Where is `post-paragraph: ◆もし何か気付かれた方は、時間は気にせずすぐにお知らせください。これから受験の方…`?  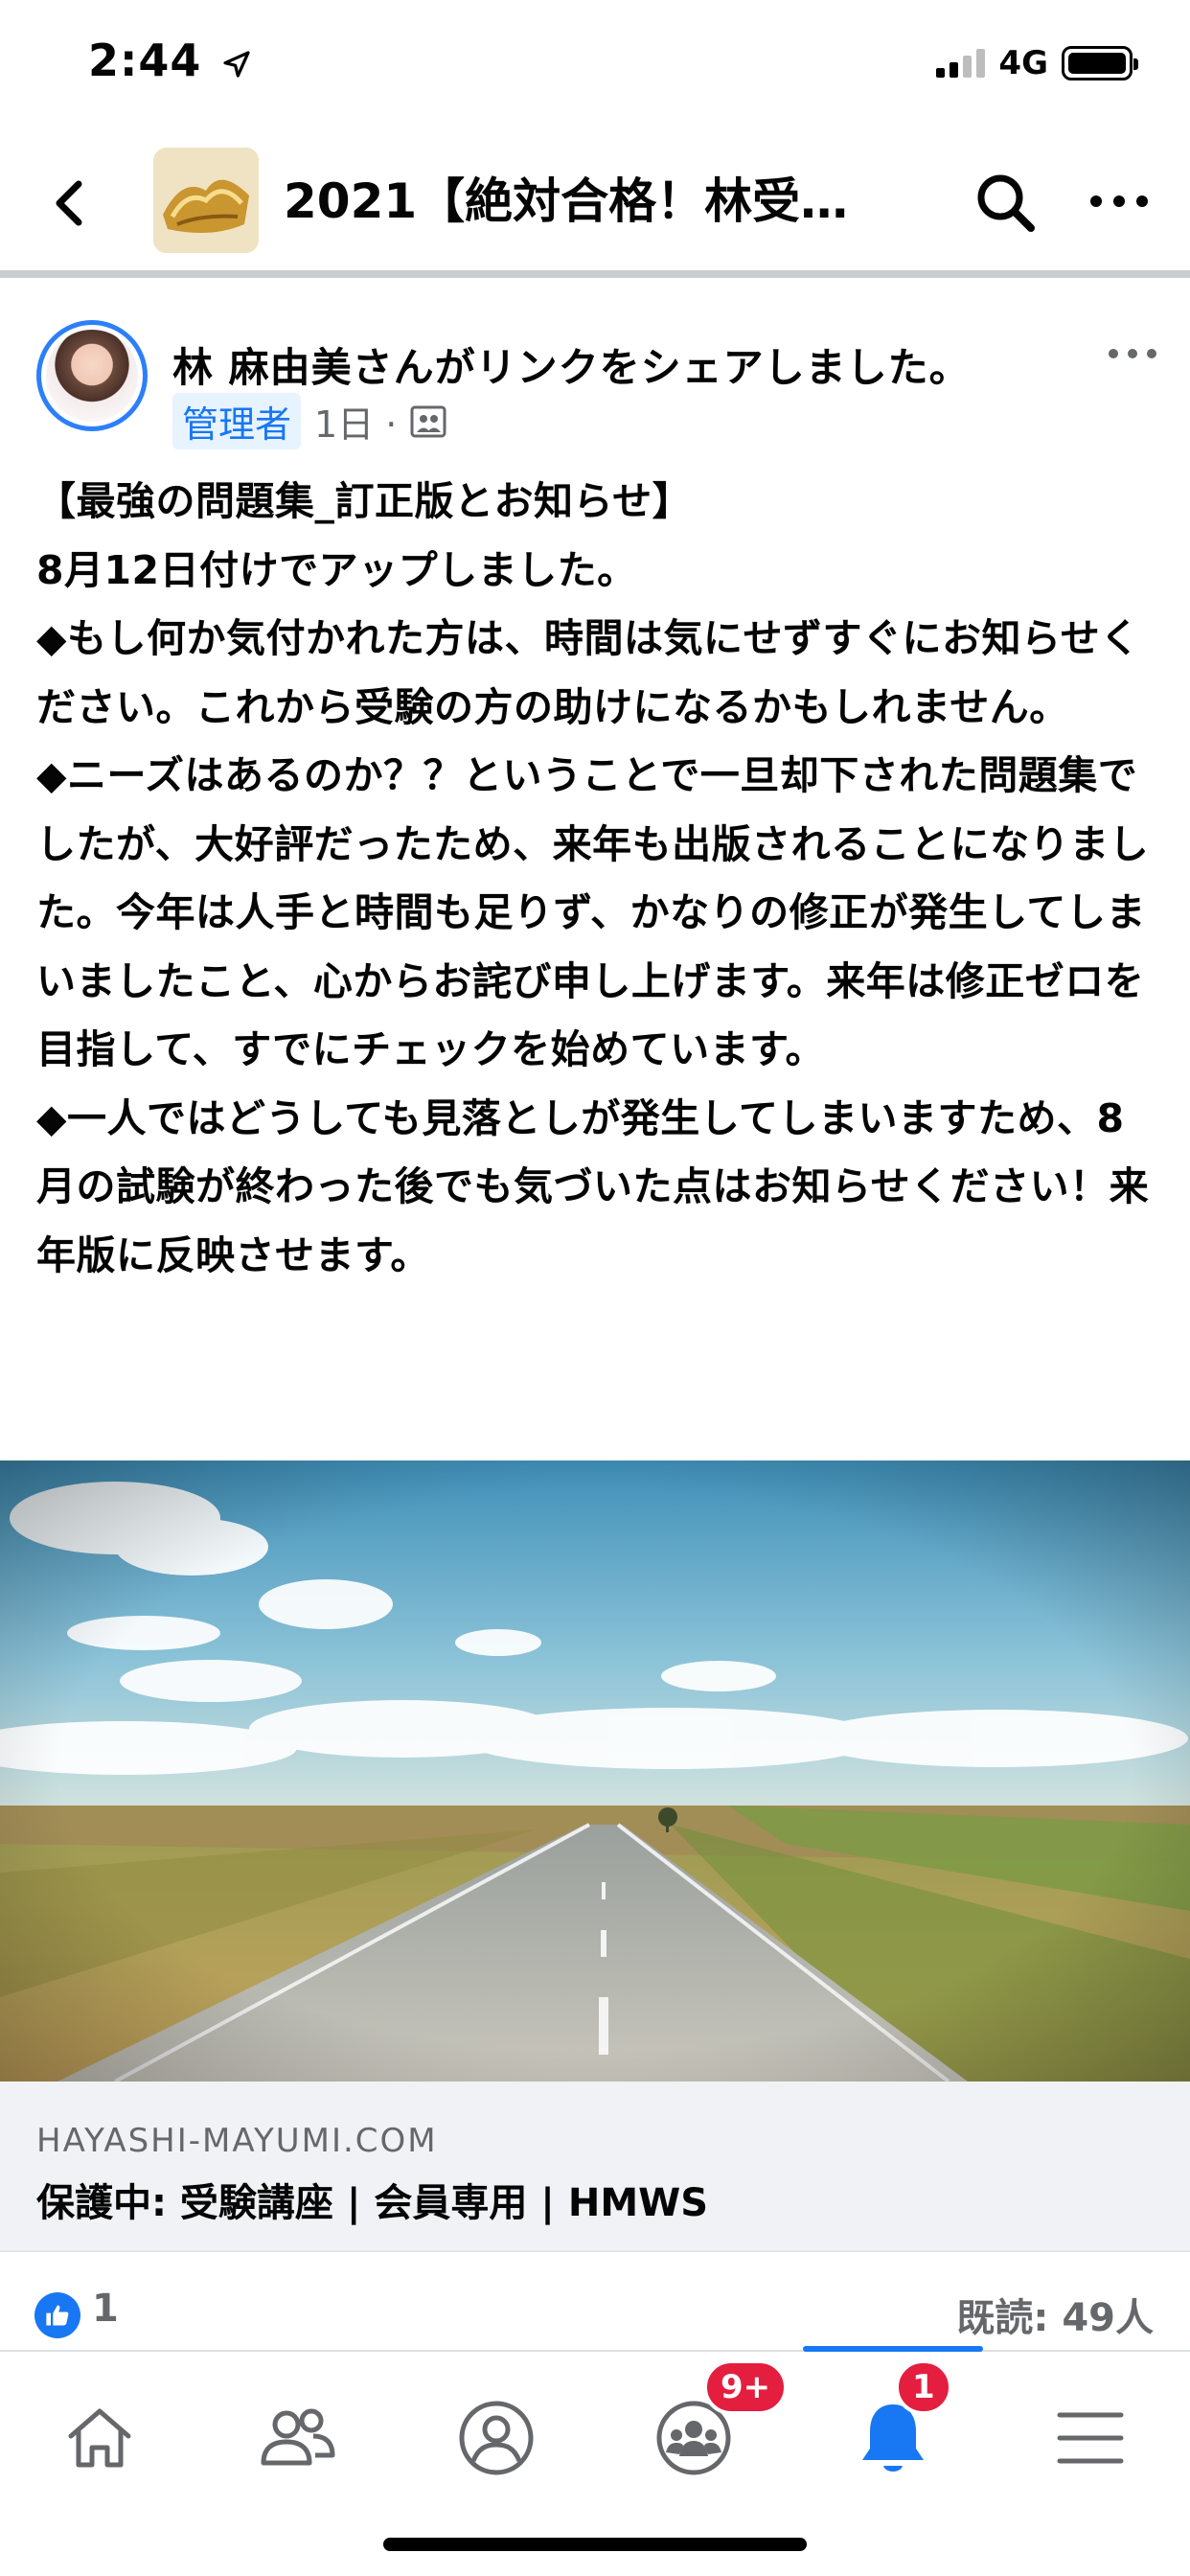 post-paragraph: ◆もし何か気付かれた方は、時間は気にせずすぐにお知らせください。これから受験の方… is located at coordinates (588, 672).